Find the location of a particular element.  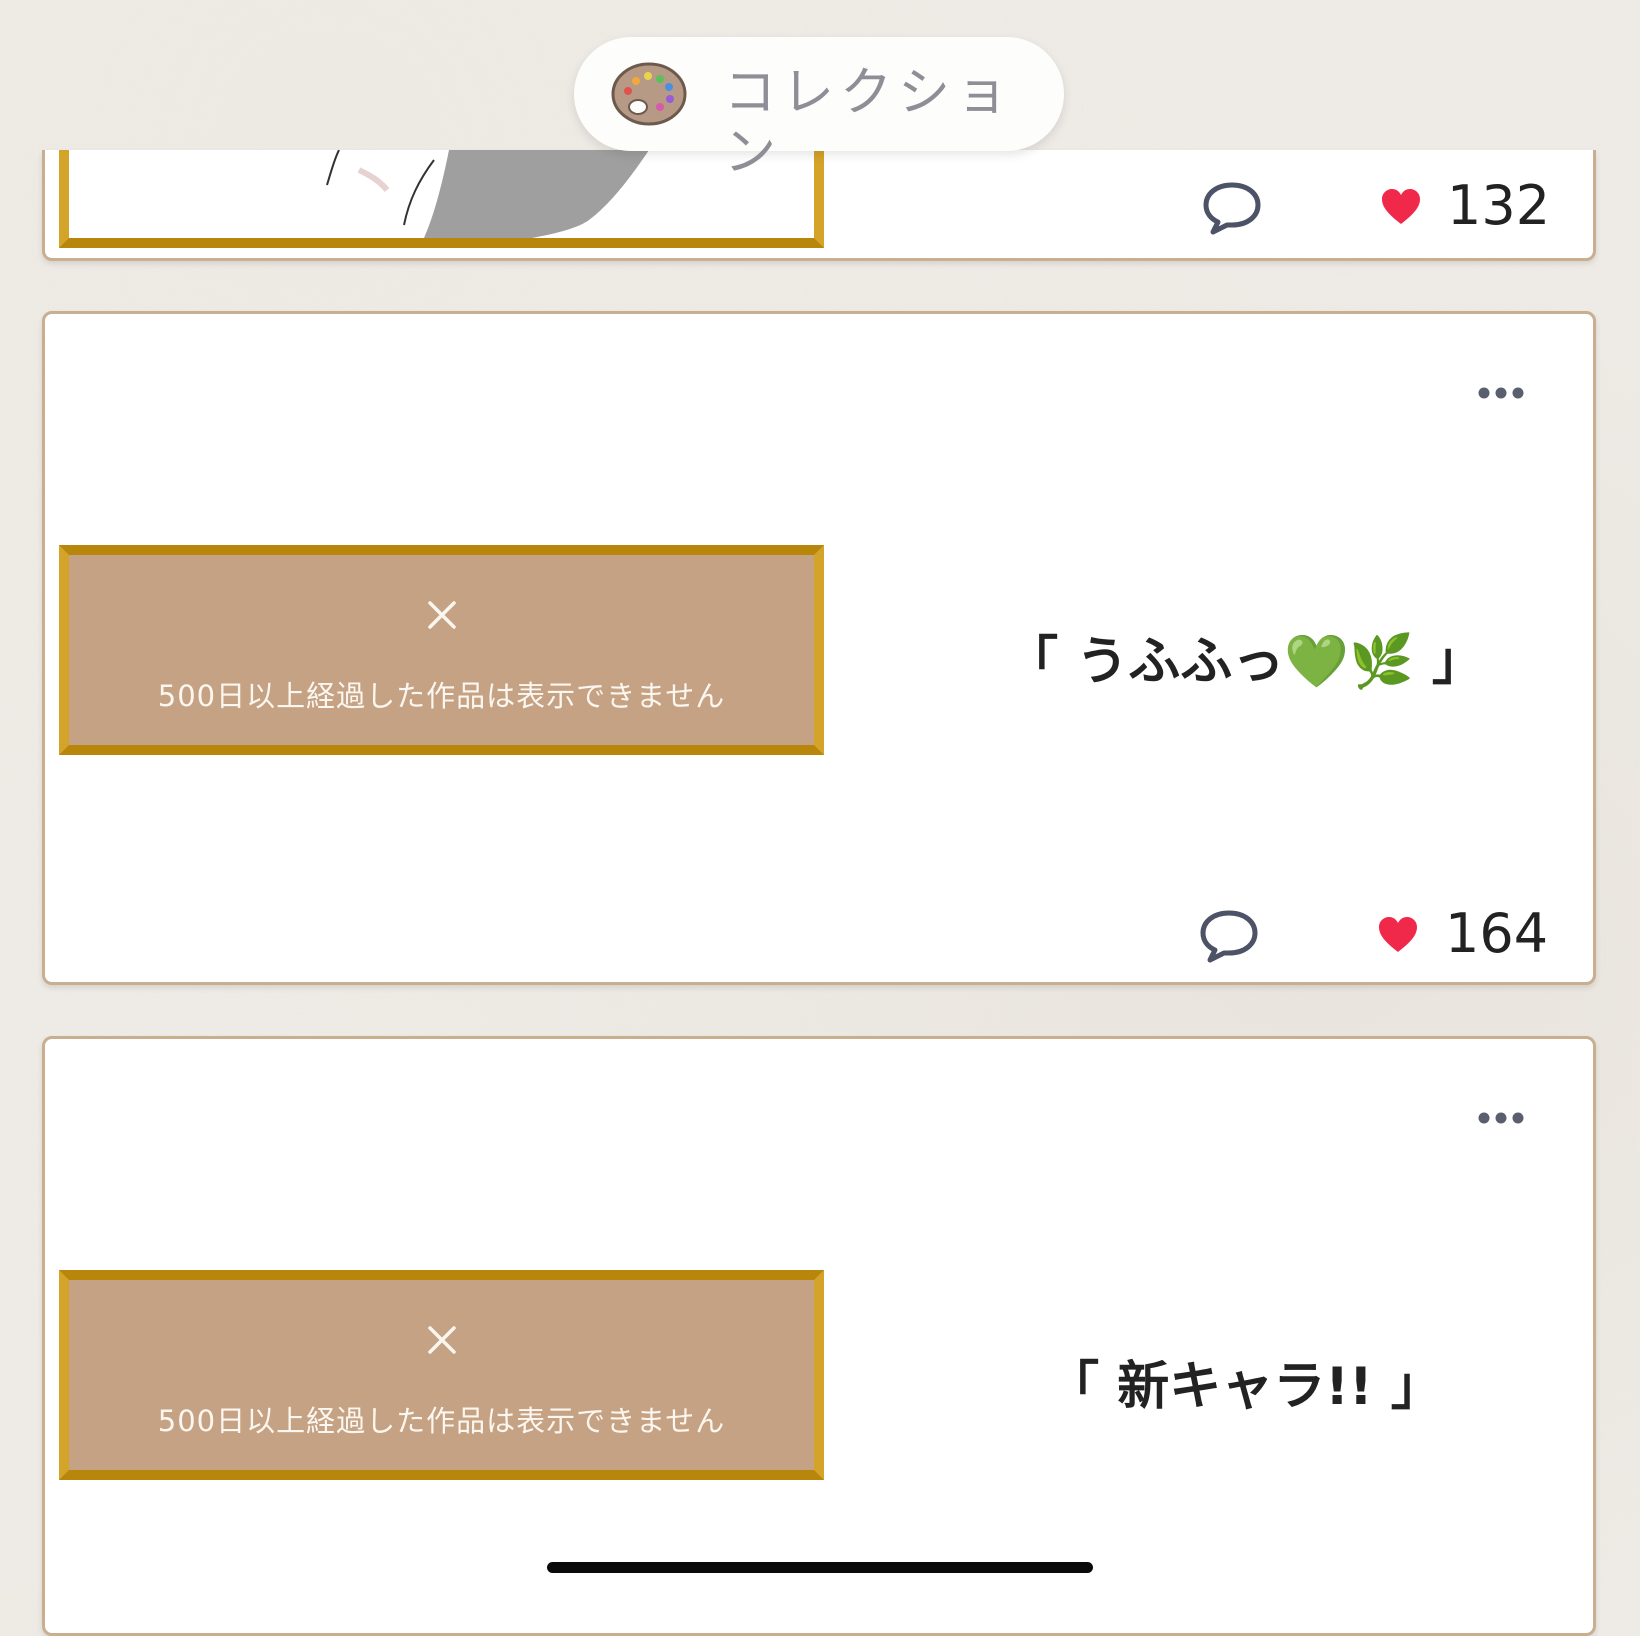

post-title: 「 うふふっ💚🌿 」 is located at coordinates (1245, 662).